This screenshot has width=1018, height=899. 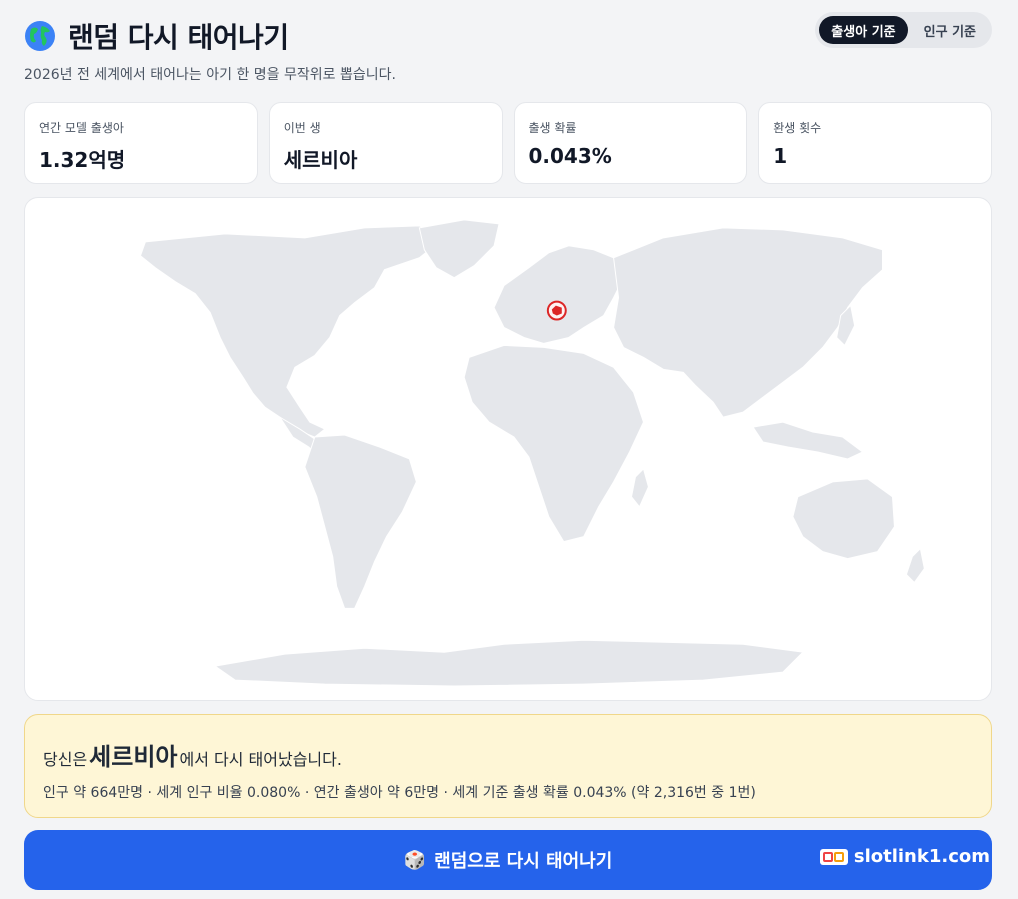 What do you see at coordinates (915, 565) in the screenshot?
I see `country-new-zealand` at bounding box center [915, 565].